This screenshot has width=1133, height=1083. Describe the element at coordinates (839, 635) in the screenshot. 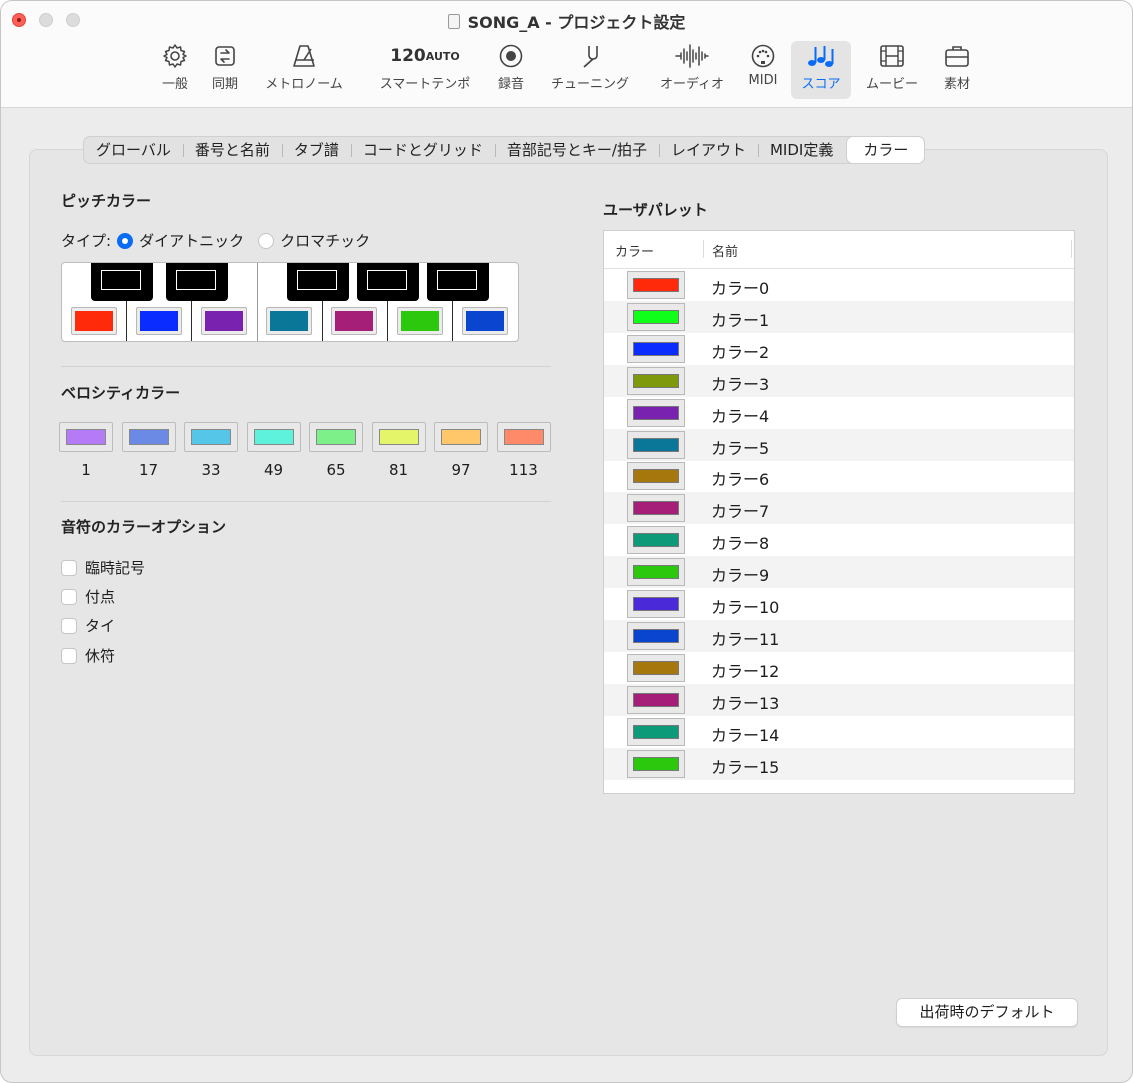

I see `palette-row: カラー11` at that location.